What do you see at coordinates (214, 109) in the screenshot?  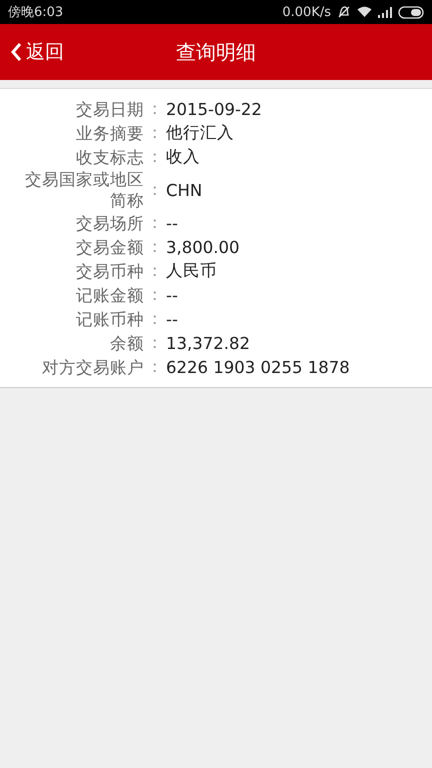 I see `field-value: 2015-09-22` at bounding box center [214, 109].